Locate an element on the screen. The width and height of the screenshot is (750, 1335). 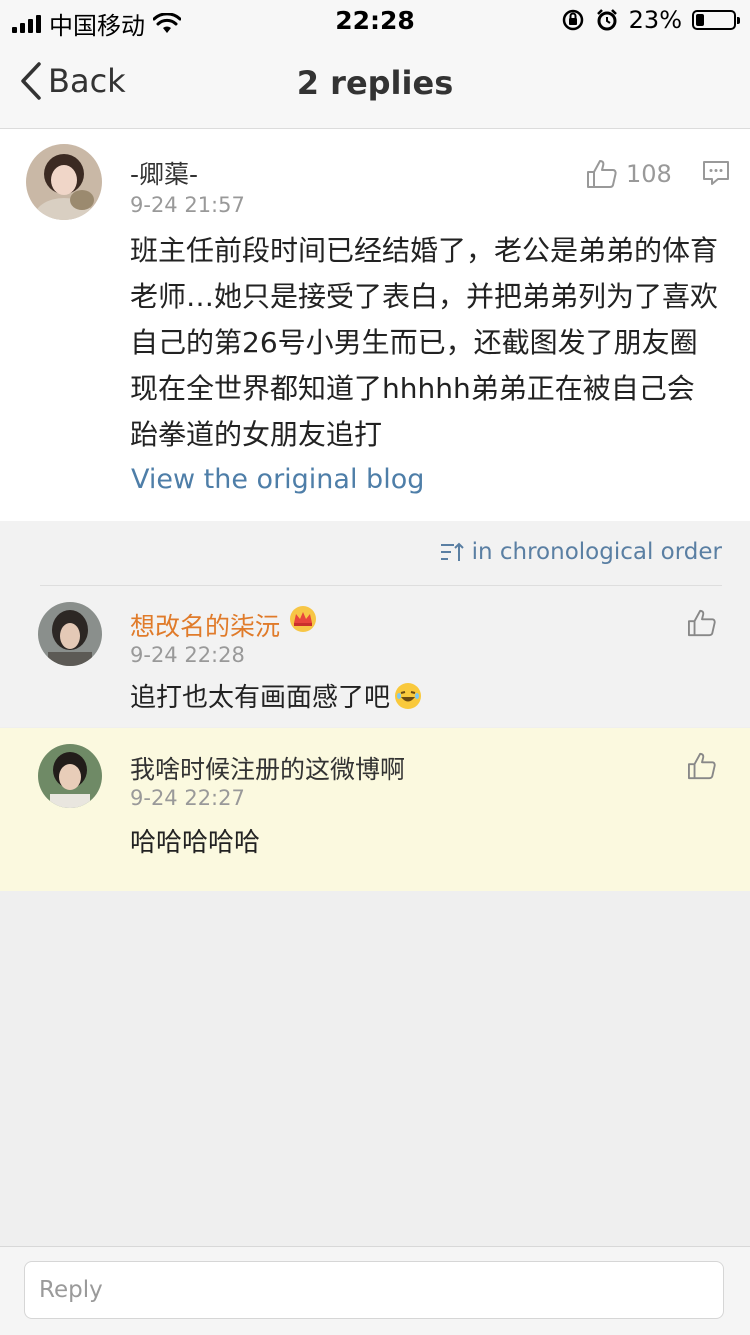
nav-bar: Back 2 replies is located at coordinates (375, 84).